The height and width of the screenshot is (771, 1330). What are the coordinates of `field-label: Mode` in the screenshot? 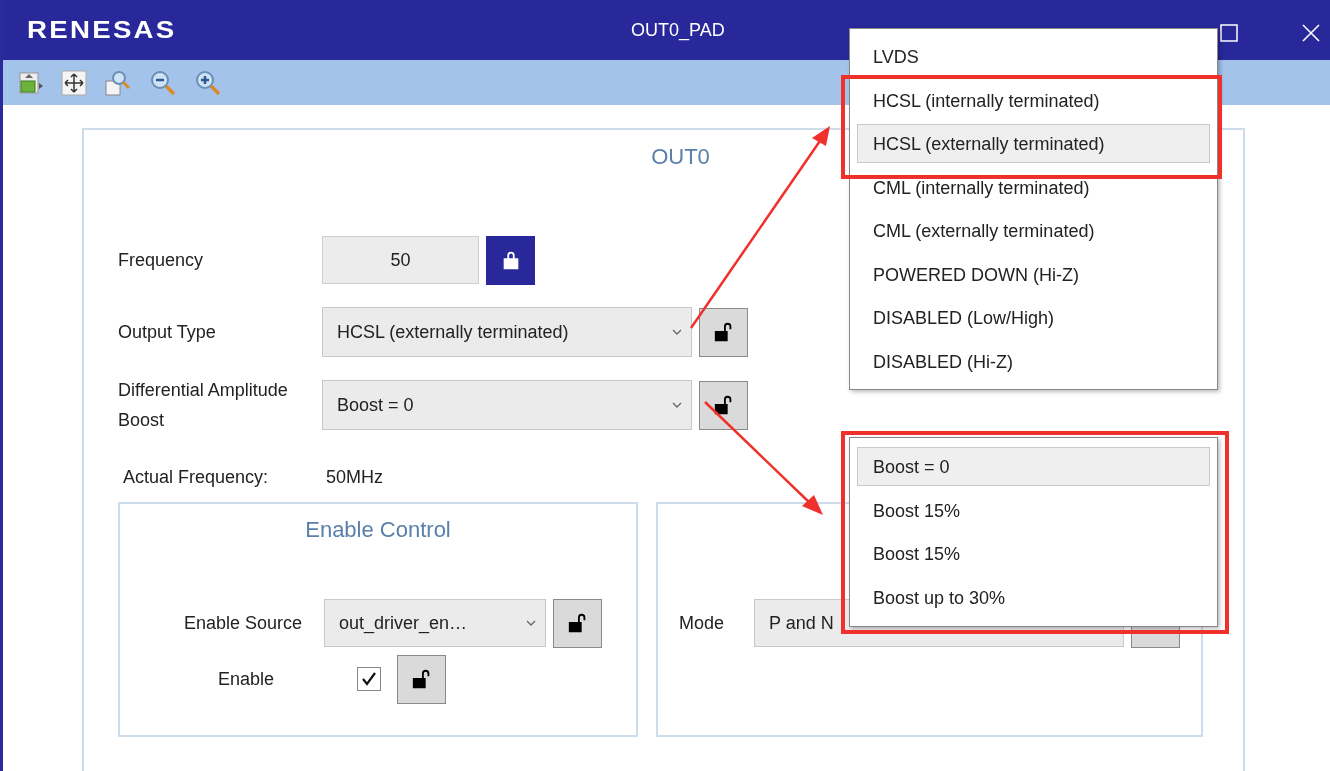 It's located at (702, 623).